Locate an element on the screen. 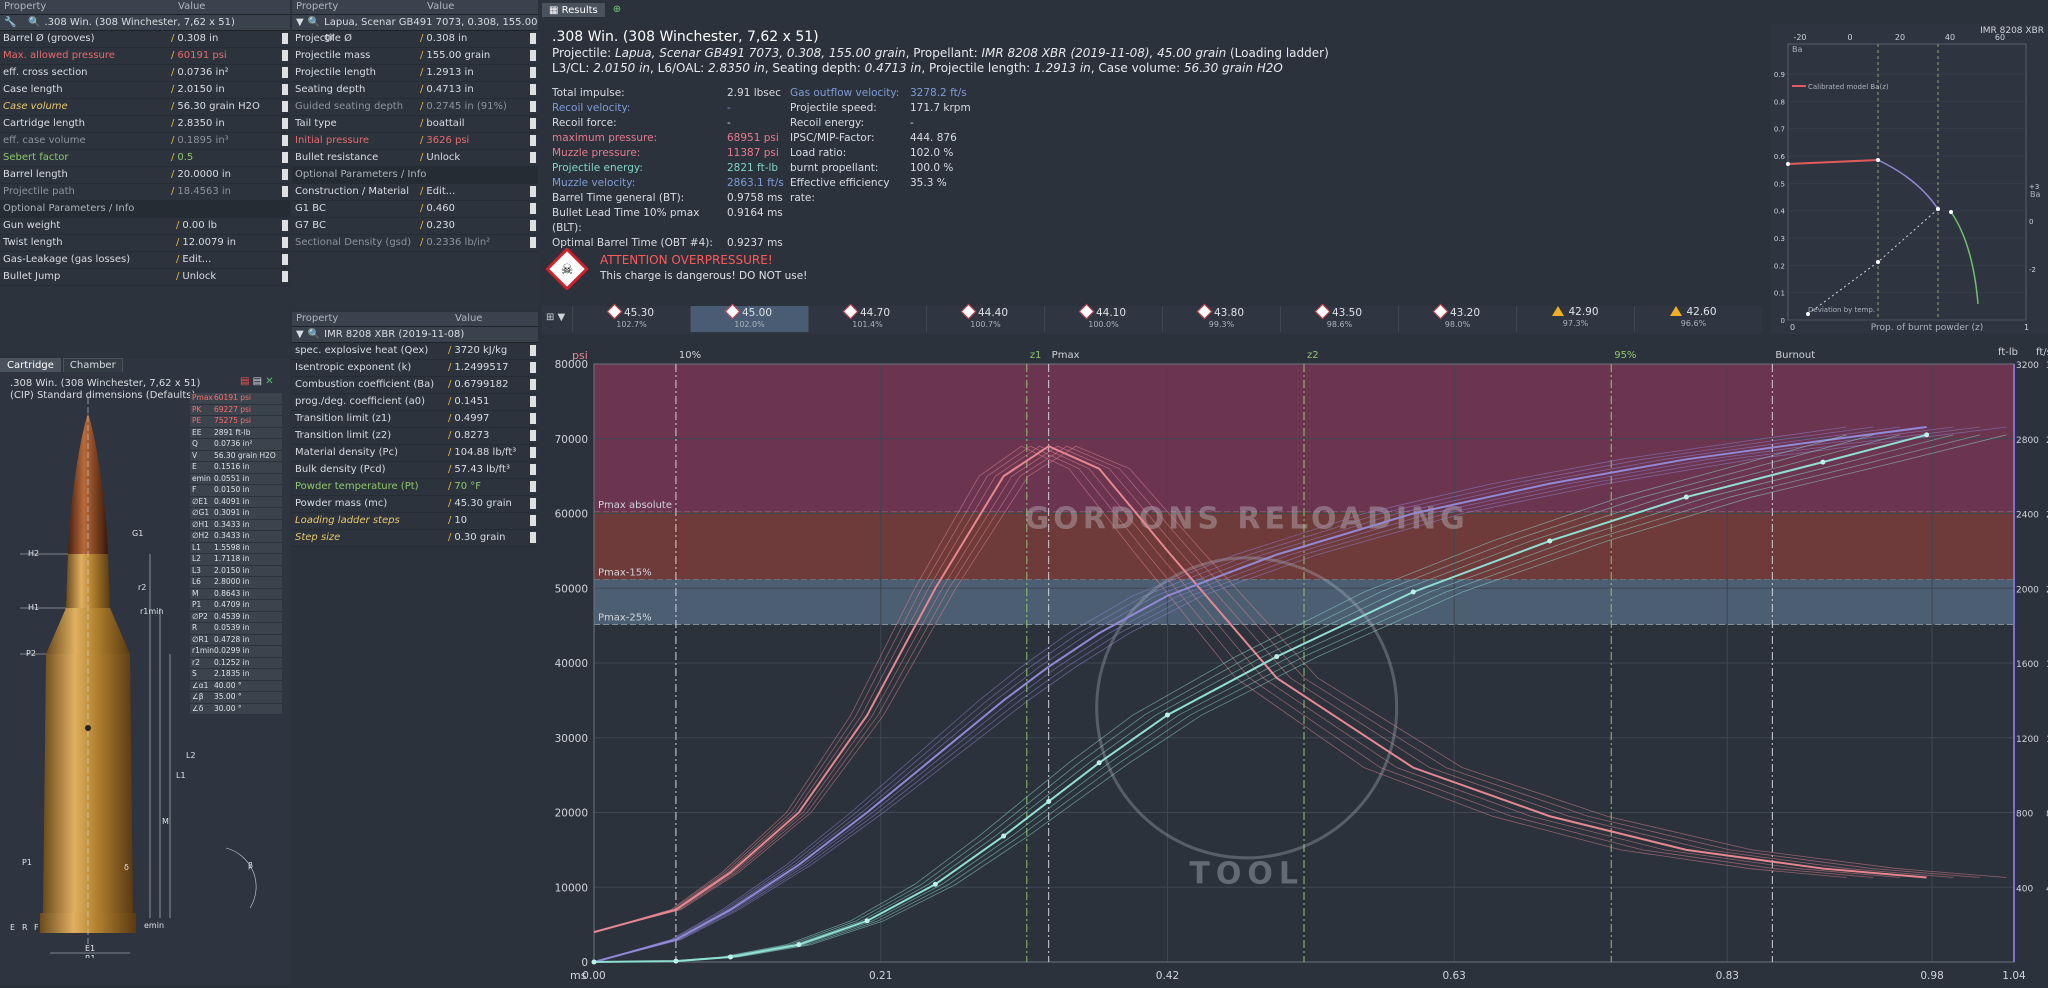  ladder-step: 44.40 100.7% is located at coordinates (985, 317).